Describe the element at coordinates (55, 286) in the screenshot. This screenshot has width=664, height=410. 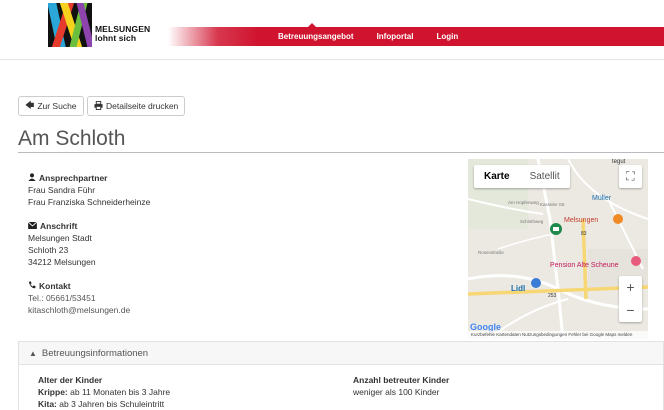
I see `contact-heading-label: Kontakt` at that location.